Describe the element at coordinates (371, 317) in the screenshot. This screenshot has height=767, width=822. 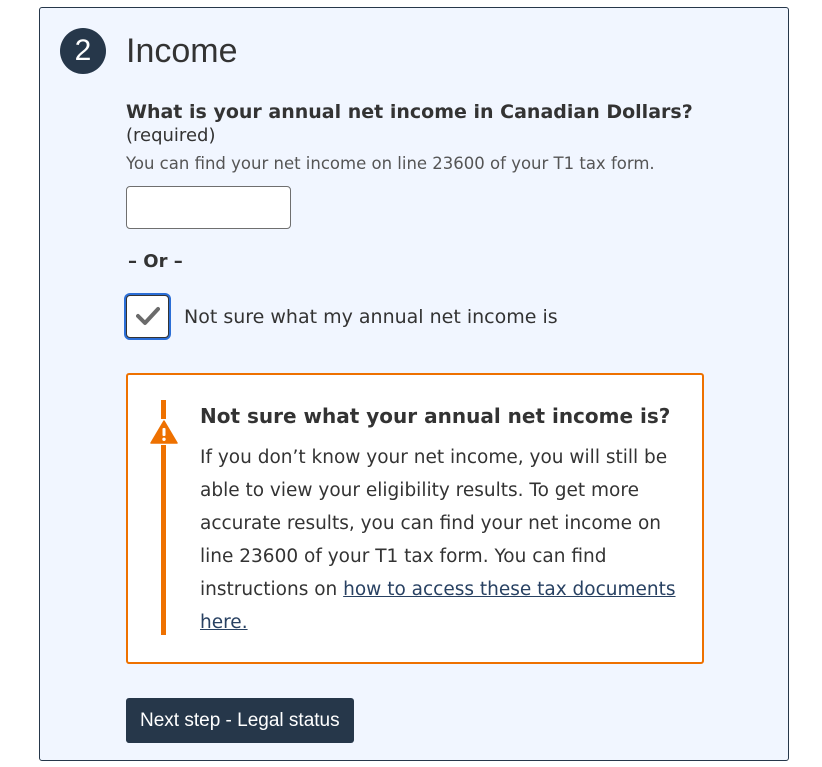
I see `not-sure-checkbox-label: Not sure what my annual net income is` at that location.